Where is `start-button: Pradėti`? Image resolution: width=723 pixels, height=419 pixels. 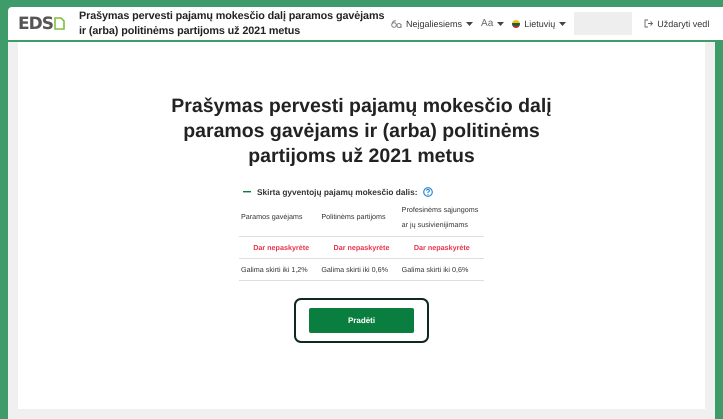 start-button: Pradėti is located at coordinates (361, 320).